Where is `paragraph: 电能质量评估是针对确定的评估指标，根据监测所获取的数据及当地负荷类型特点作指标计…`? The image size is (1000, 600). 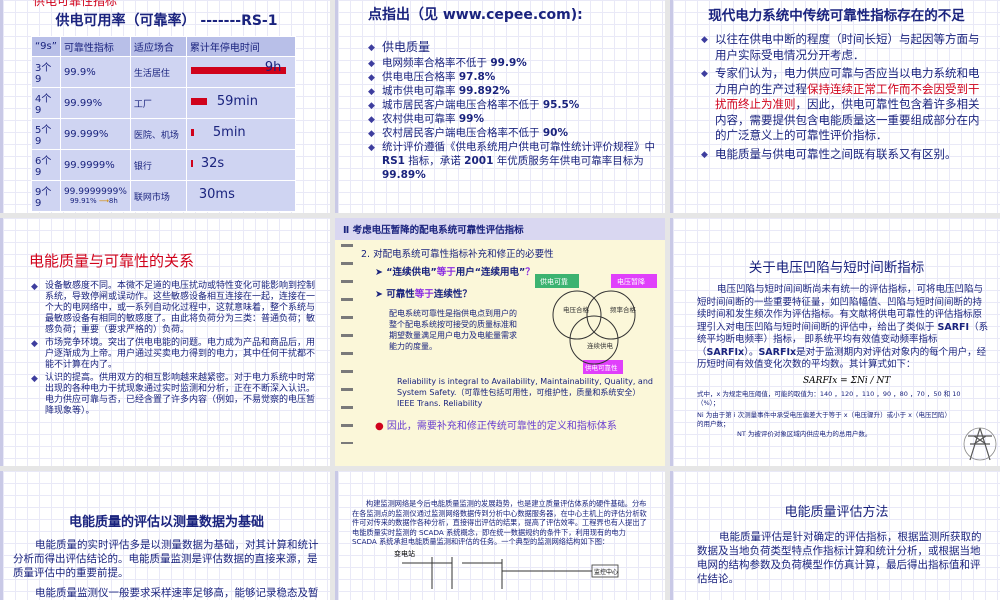
paragraph: 电能质量评估是针对确定的评估指标，根据监测所获取的数据及当地负荷类型特点作指标计… is located at coordinates (839, 558).